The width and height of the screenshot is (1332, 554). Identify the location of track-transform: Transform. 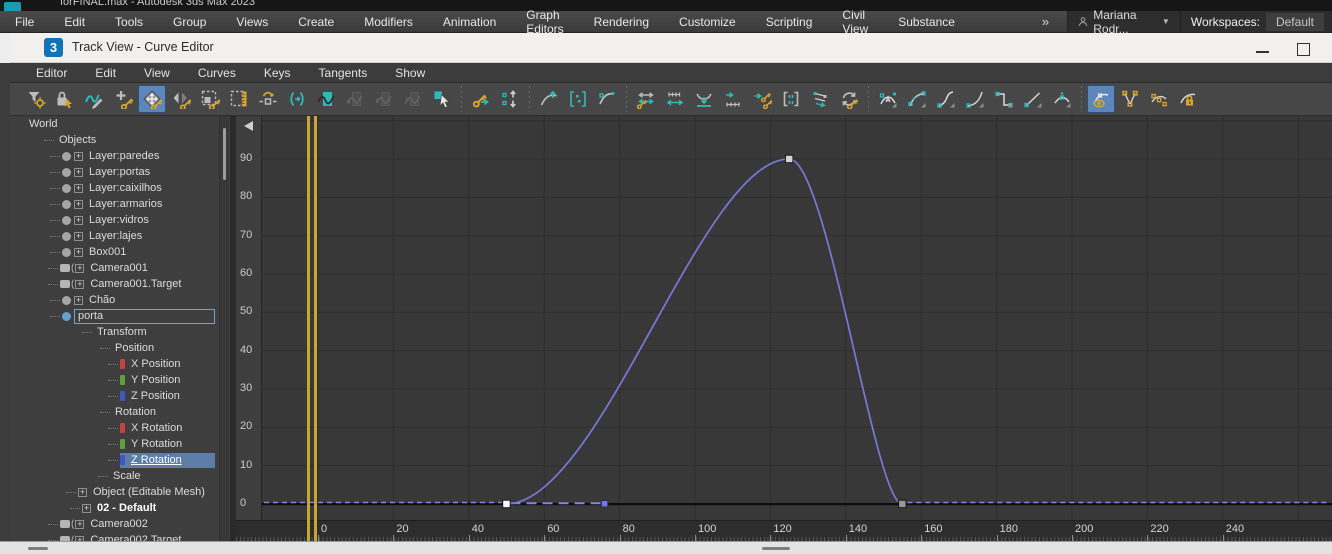
(120, 332).